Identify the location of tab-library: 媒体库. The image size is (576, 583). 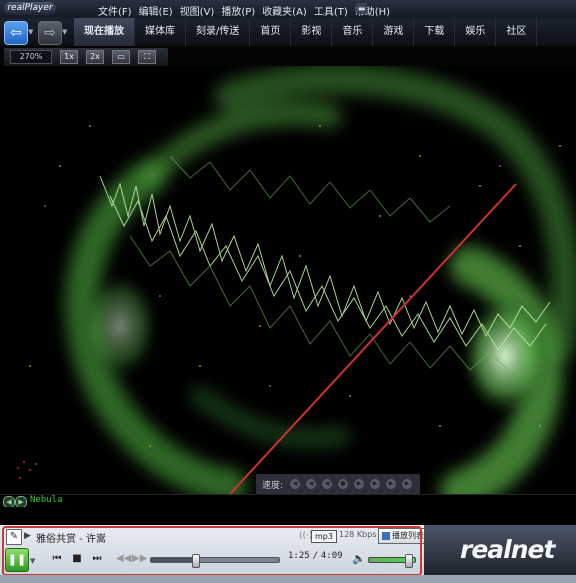
(160, 32).